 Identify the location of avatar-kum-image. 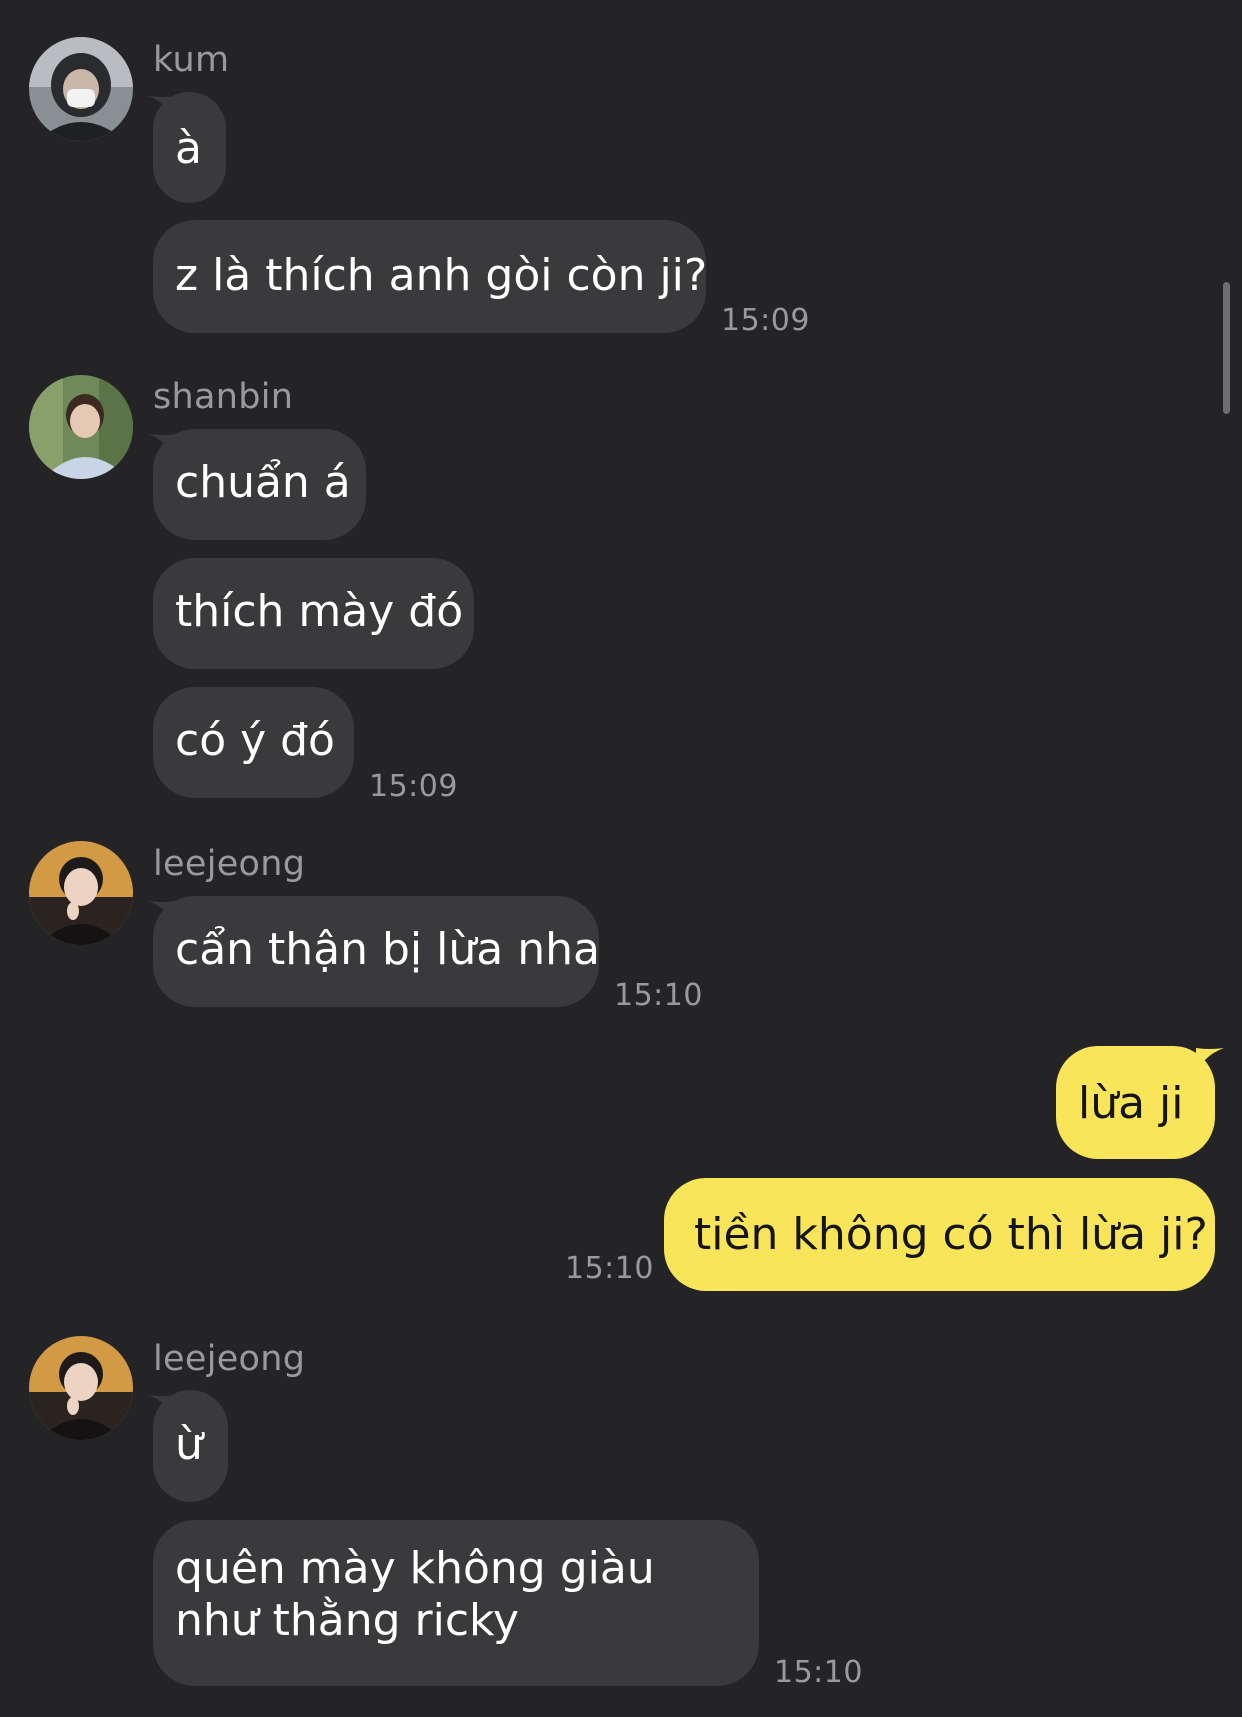
(81, 89).